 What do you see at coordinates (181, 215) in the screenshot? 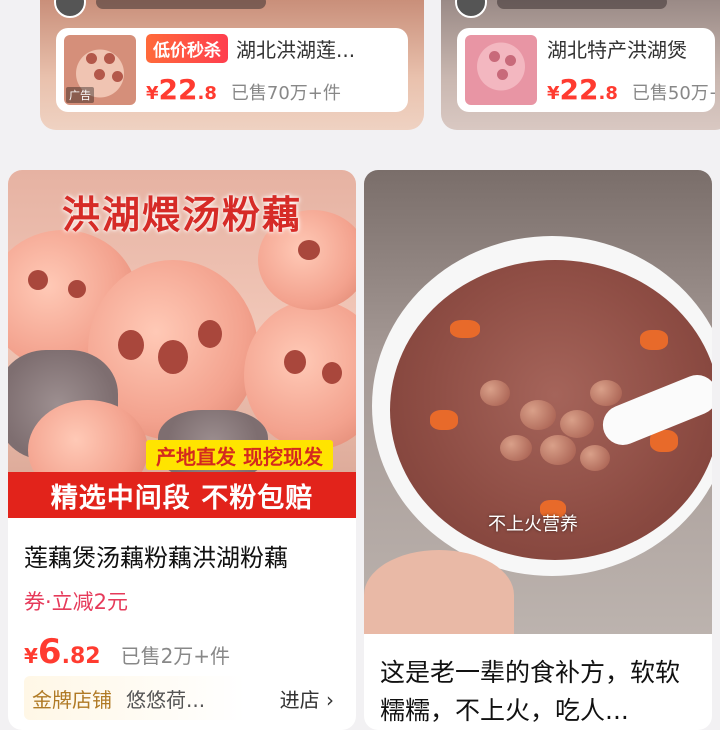
I see `image-headline: 洪湖煨汤粉藕` at bounding box center [181, 215].